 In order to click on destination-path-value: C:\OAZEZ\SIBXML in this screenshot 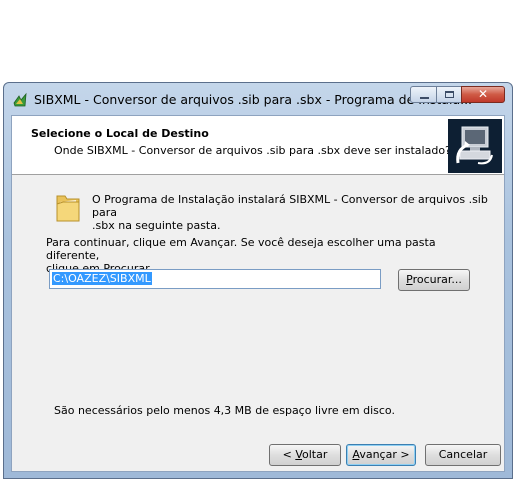, I will do `click(102, 278)`.